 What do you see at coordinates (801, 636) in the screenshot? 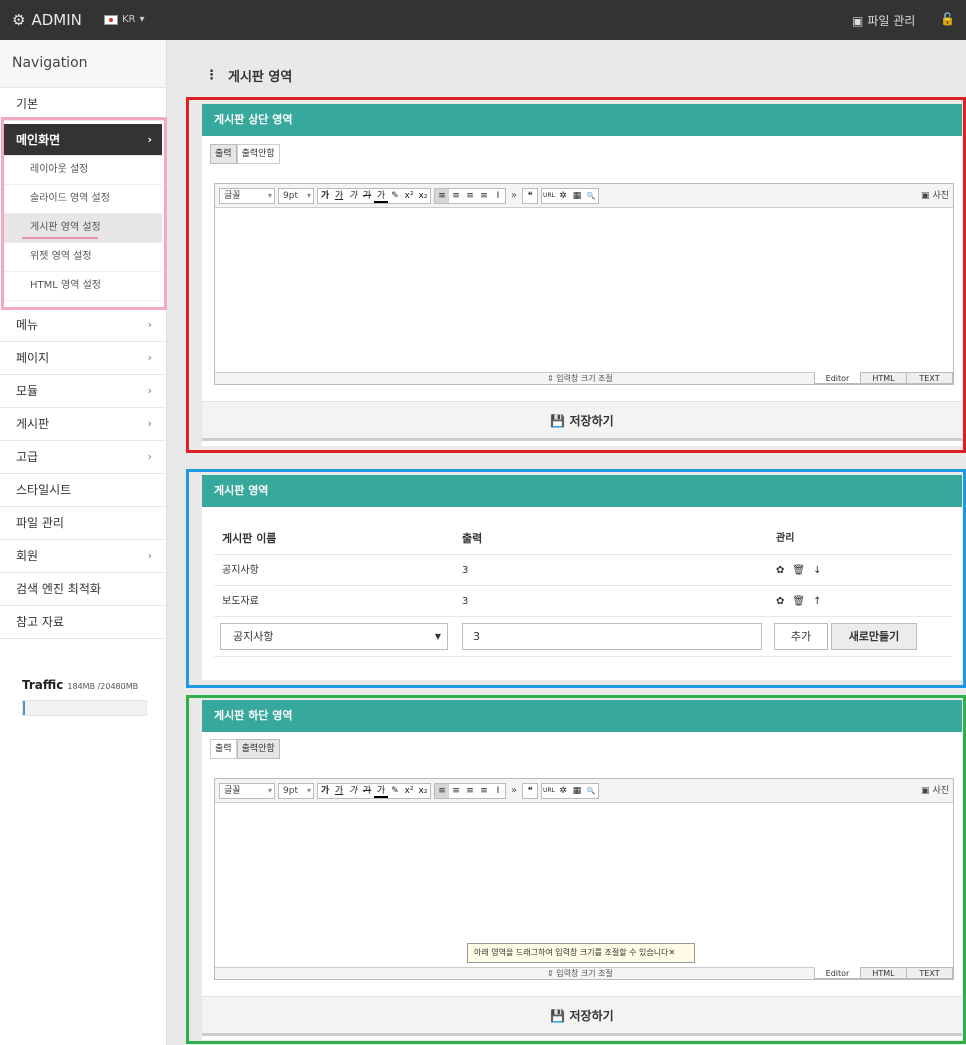
I see `add-button: 추가` at bounding box center [801, 636].